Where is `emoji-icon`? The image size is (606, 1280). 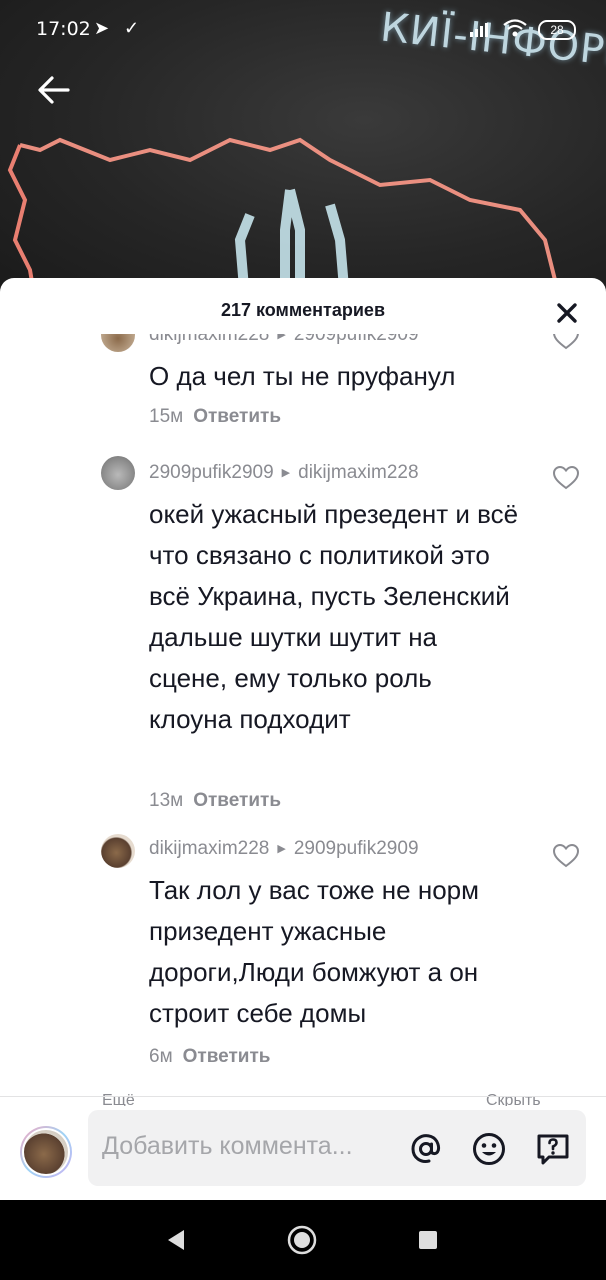
emoji-icon is located at coordinates (489, 1149).